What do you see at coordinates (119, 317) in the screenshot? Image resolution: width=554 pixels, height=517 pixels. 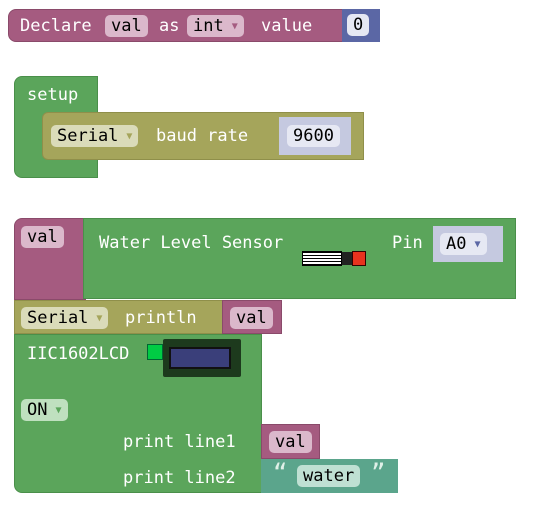 I see `serial-println-block: Serial ▼ println` at bounding box center [119, 317].